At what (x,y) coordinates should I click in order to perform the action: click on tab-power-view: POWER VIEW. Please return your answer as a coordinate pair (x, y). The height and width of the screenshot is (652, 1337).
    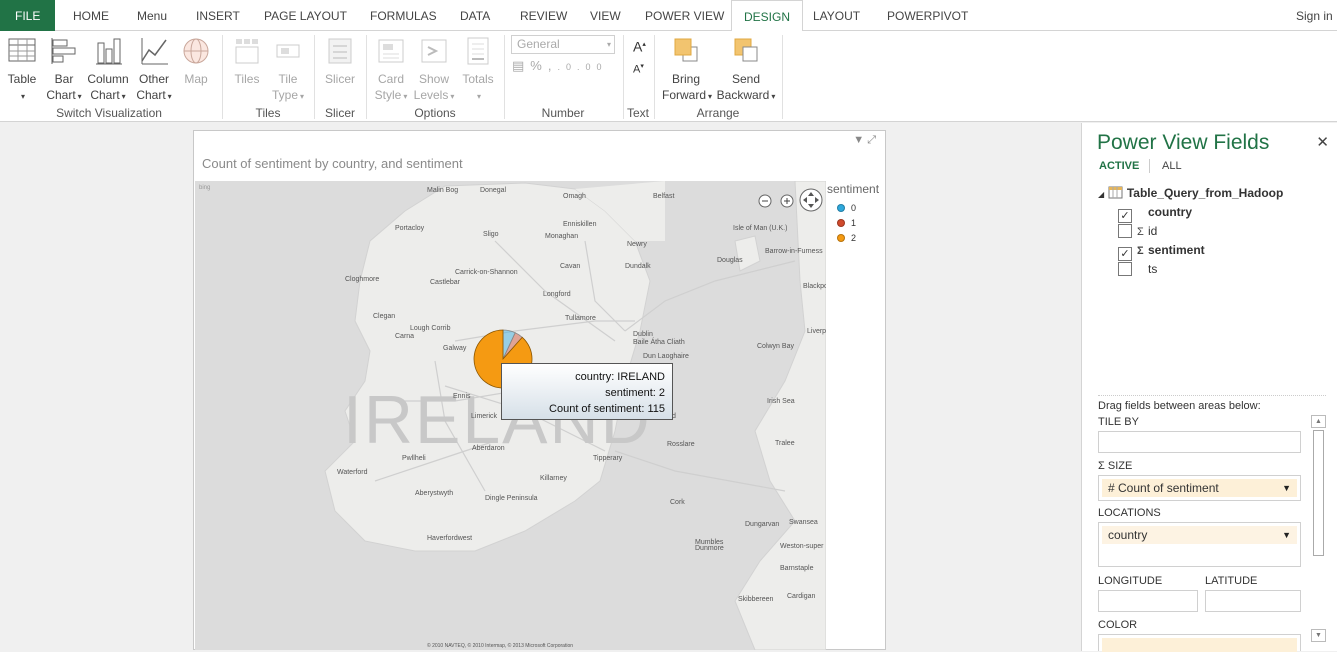
    Looking at the image, I should click on (684, 15).